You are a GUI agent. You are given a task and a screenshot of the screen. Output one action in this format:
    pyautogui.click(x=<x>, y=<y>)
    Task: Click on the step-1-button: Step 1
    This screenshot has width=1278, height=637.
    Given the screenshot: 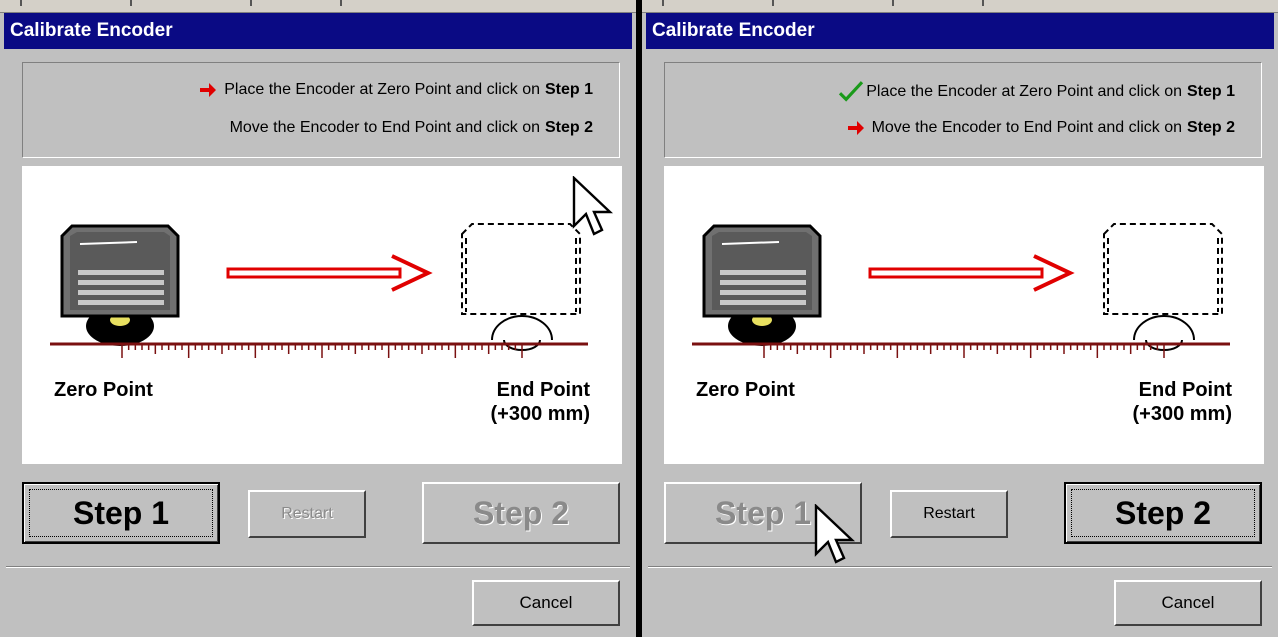 What is the action you would take?
    pyautogui.click(x=121, y=513)
    